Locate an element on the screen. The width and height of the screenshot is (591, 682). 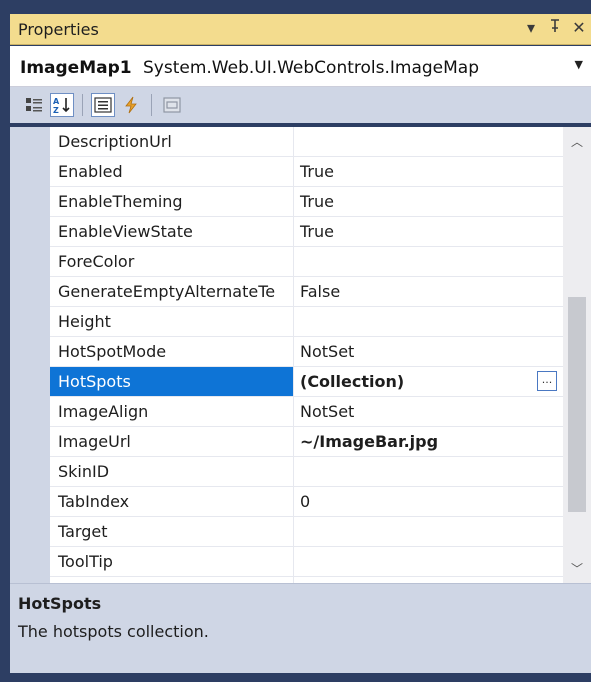
property-name: ImageUrl is located at coordinates (172, 441).